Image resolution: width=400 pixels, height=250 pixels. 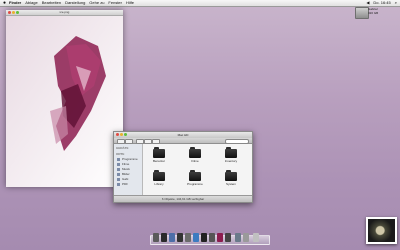 I want to click on finder-title: Mac HD, so click(x=183, y=135).